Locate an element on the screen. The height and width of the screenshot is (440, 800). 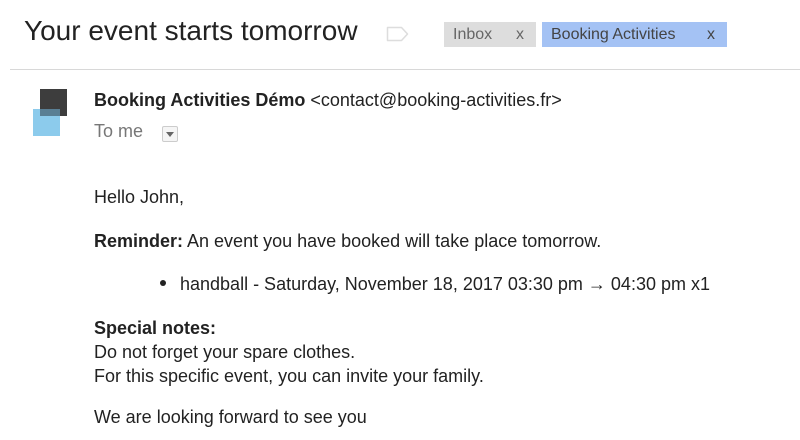
sender-name: Booking Activities Démo is located at coordinates (199, 100).